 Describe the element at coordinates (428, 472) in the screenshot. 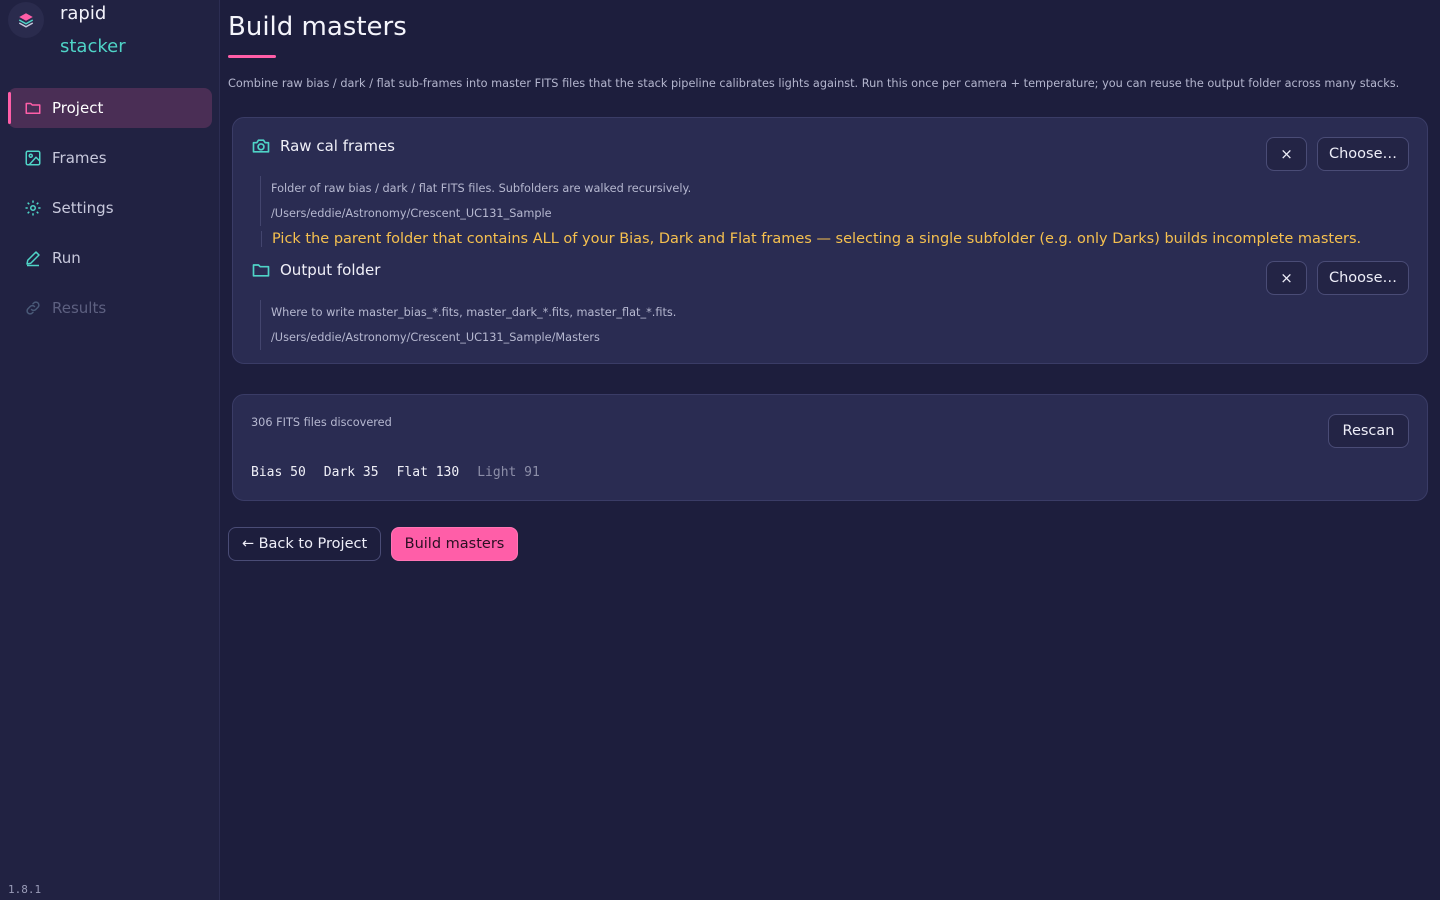

I see `count-flat: Flat 130` at that location.